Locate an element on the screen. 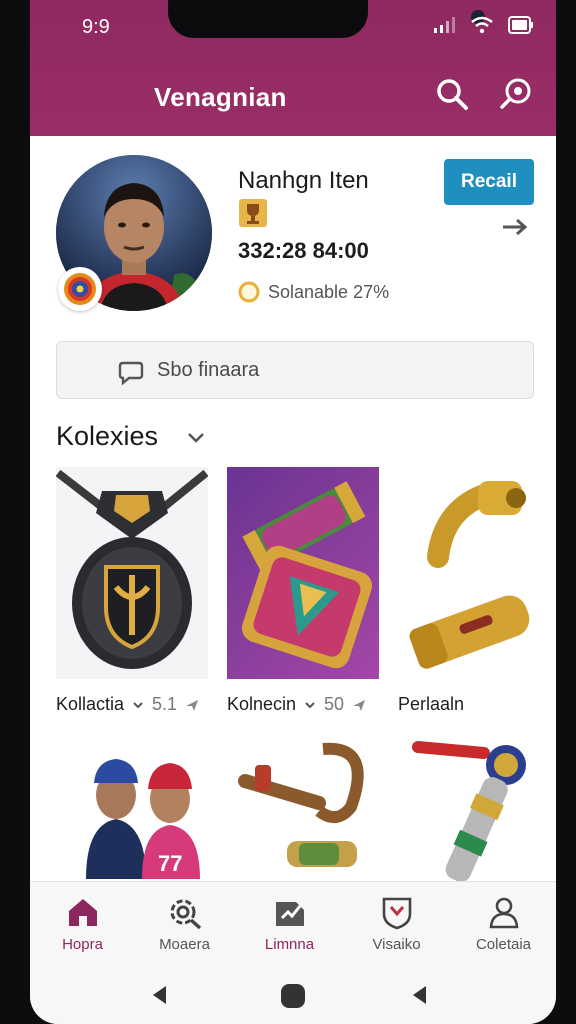 This screenshot has width=576, height=1024. settings-icon is located at coordinates (185, 914).